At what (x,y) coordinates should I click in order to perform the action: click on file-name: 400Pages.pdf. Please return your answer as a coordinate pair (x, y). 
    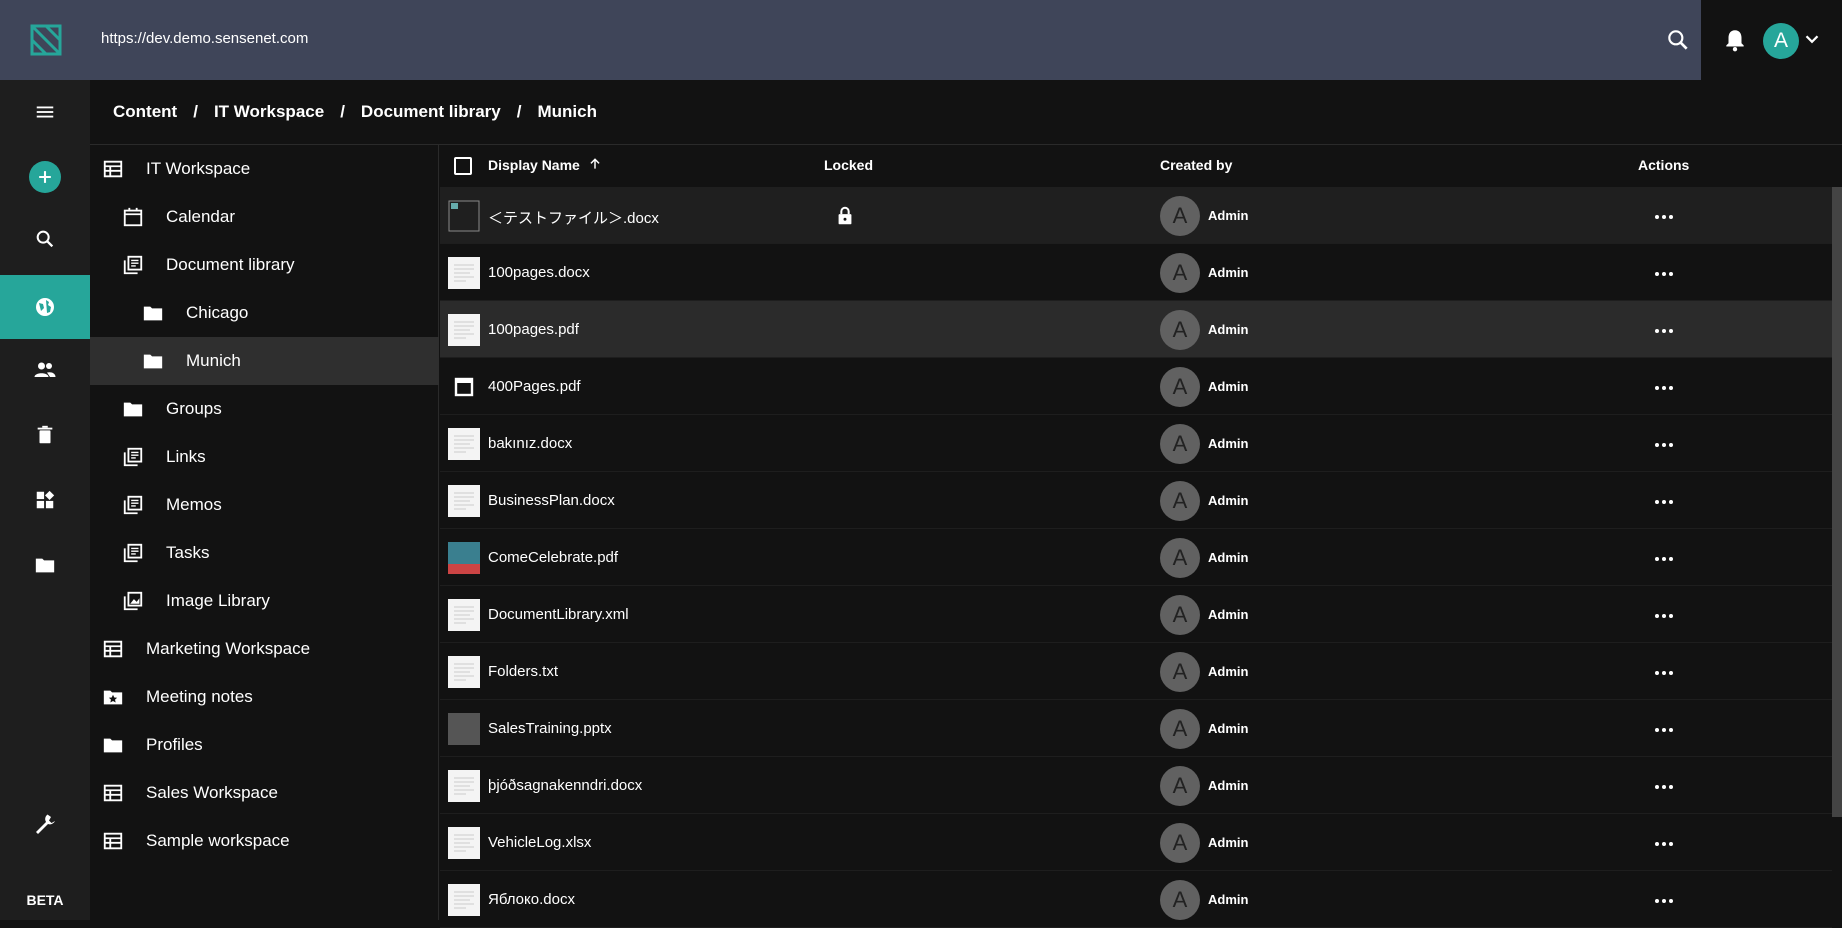
    Looking at the image, I should click on (534, 386).